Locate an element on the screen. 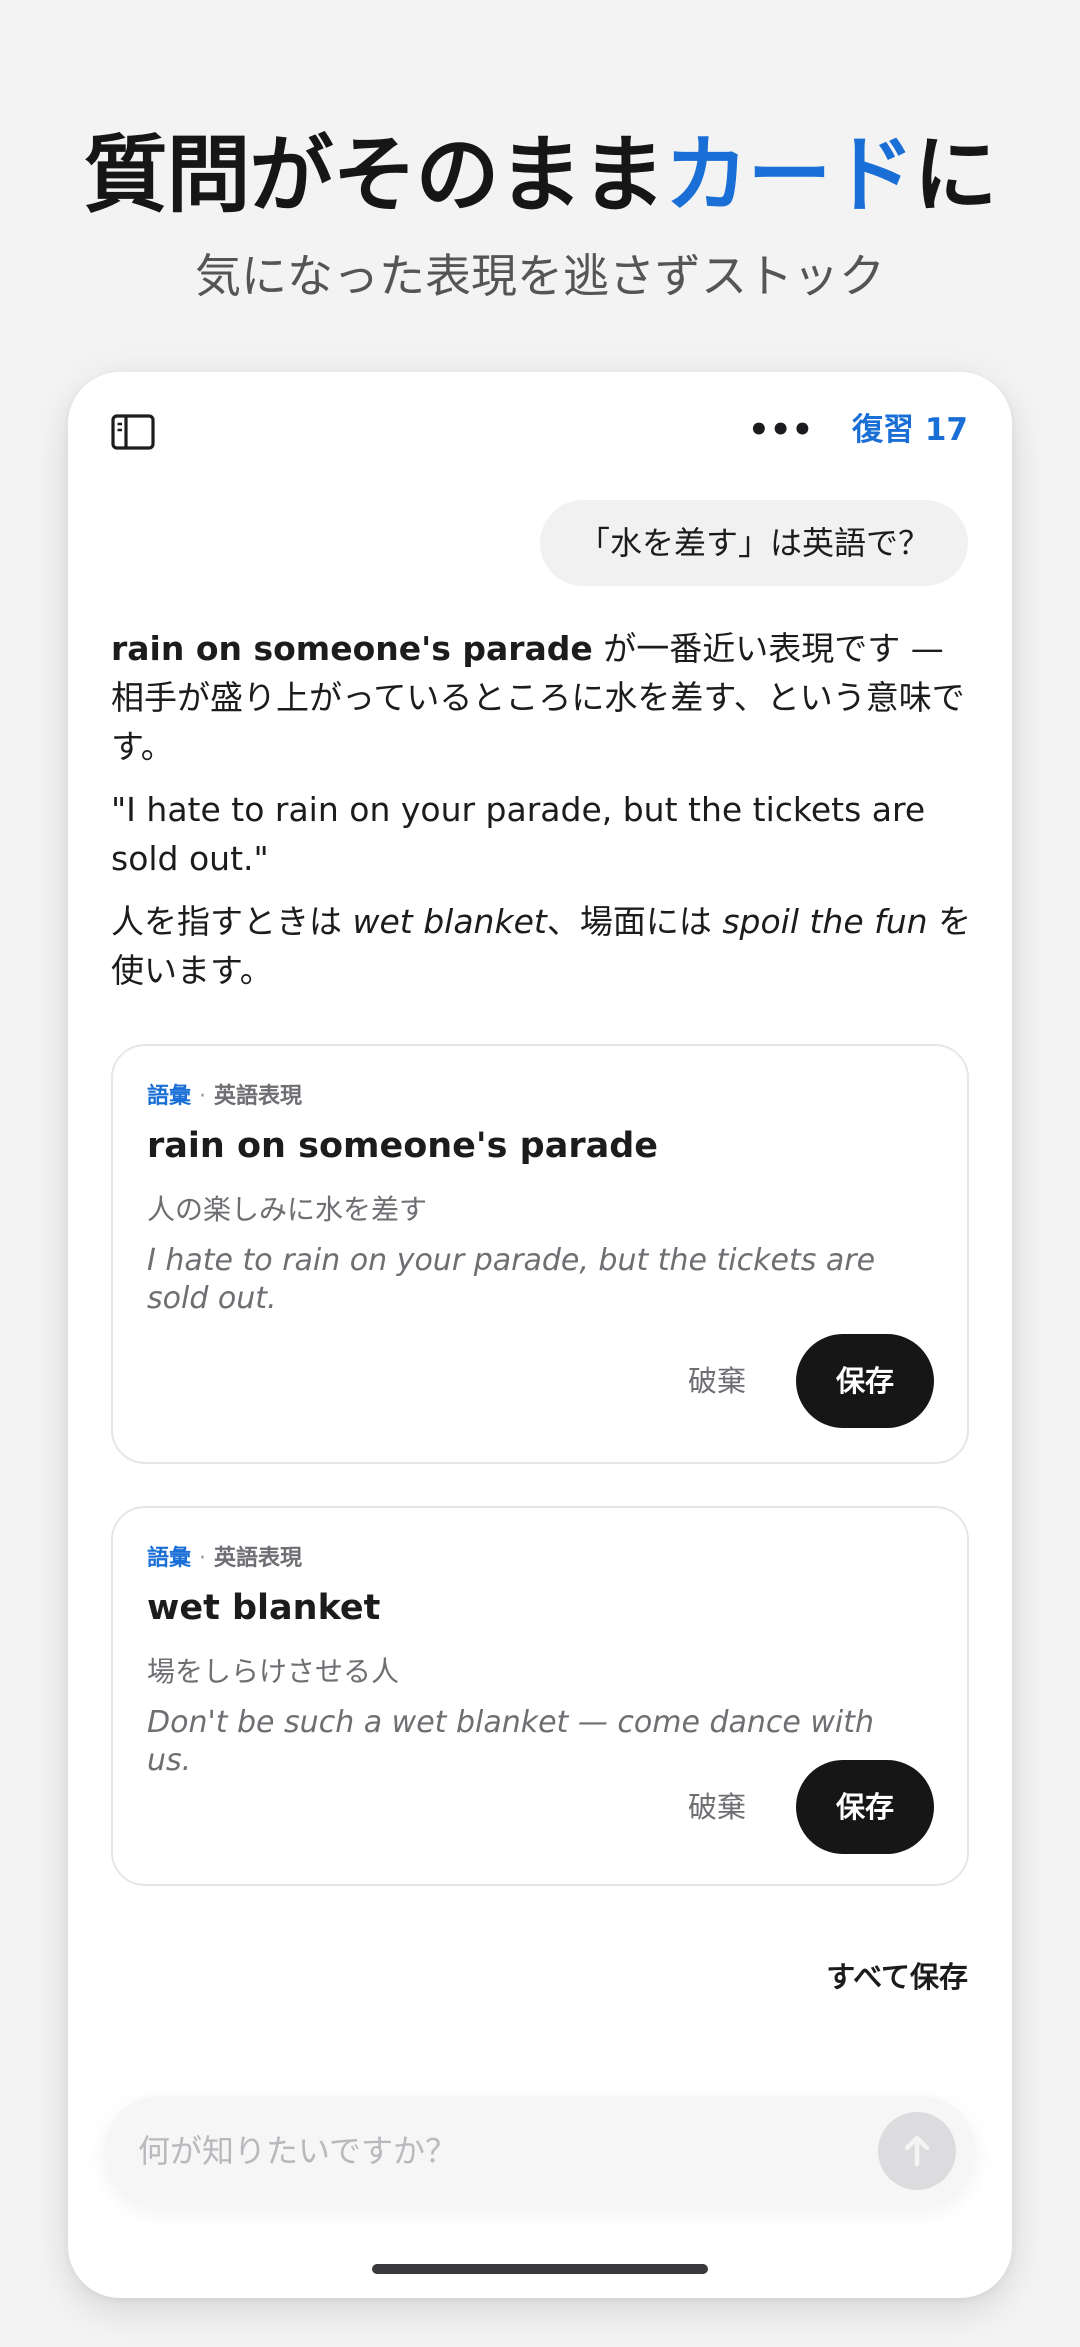 The image size is (1080, 2347). answer-term-spoil-the-fun: spoil the fun is located at coordinates (825, 921).